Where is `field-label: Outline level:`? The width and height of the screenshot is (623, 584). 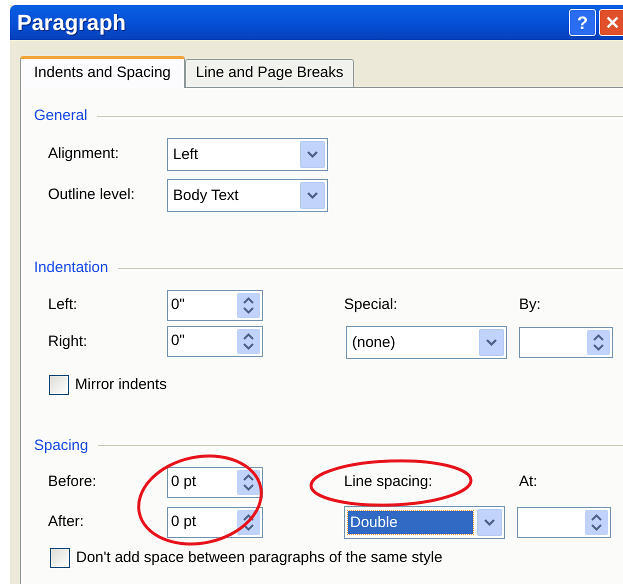 field-label: Outline level: is located at coordinates (92, 195).